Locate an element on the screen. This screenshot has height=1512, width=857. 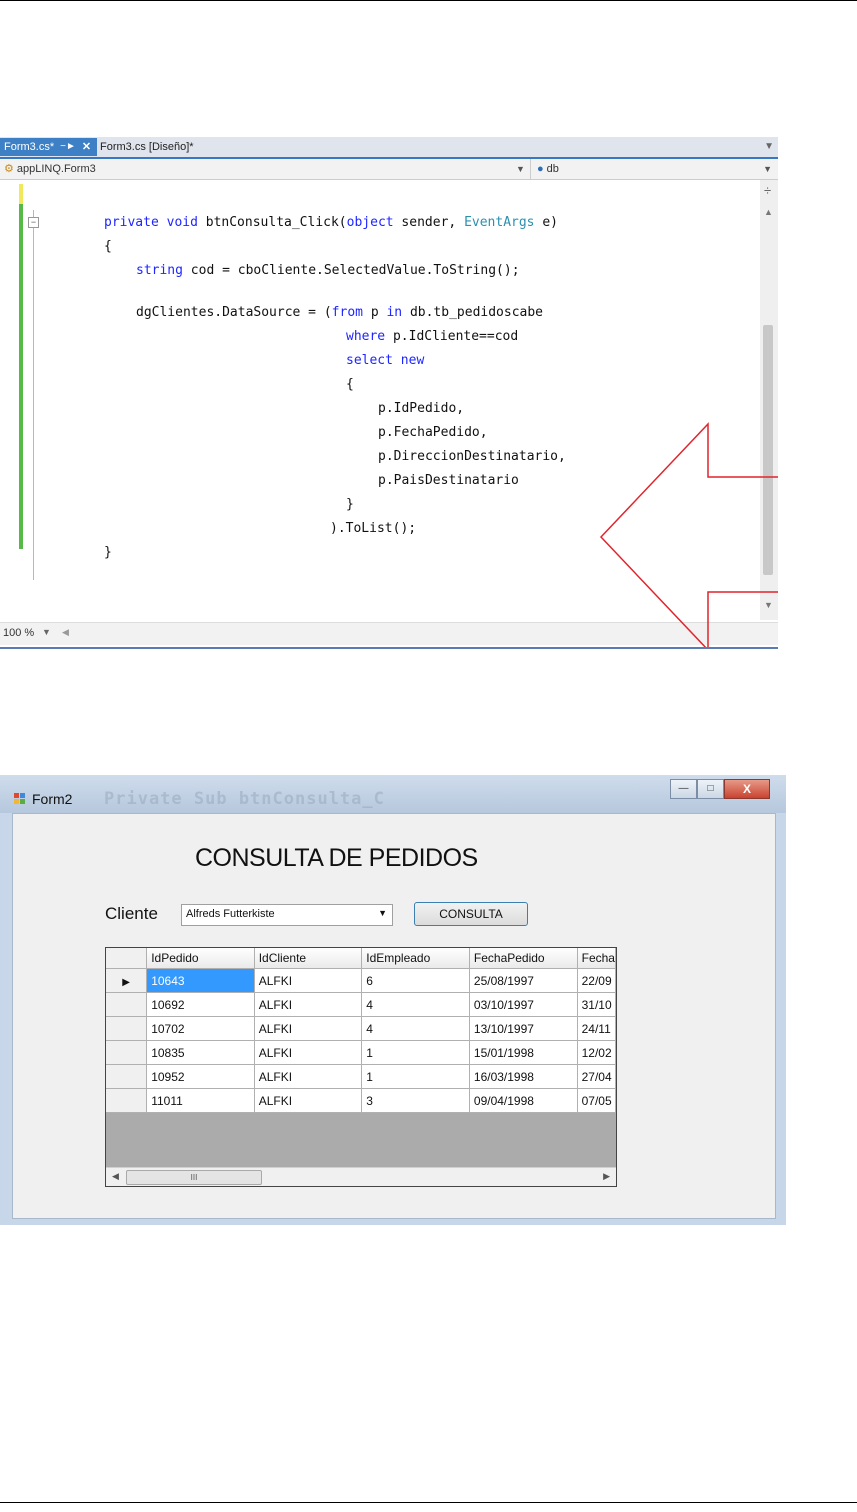
tab-overflow-icon: ▼ is located at coordinates (769, 147).